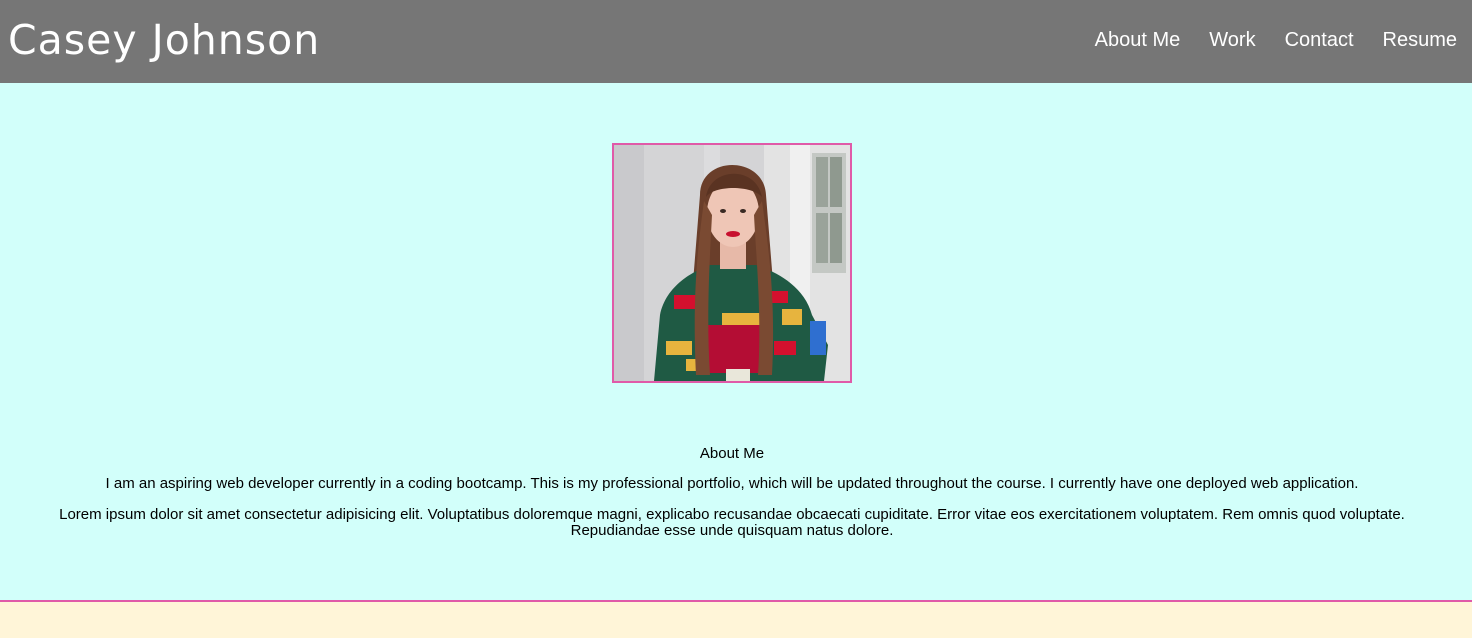 This screenshot has width=1472, height=638. What do you see at coordinates (1420, 40) in the screenshot?
I see `nav-resume: Resume` at bounding box center [1420, 40].